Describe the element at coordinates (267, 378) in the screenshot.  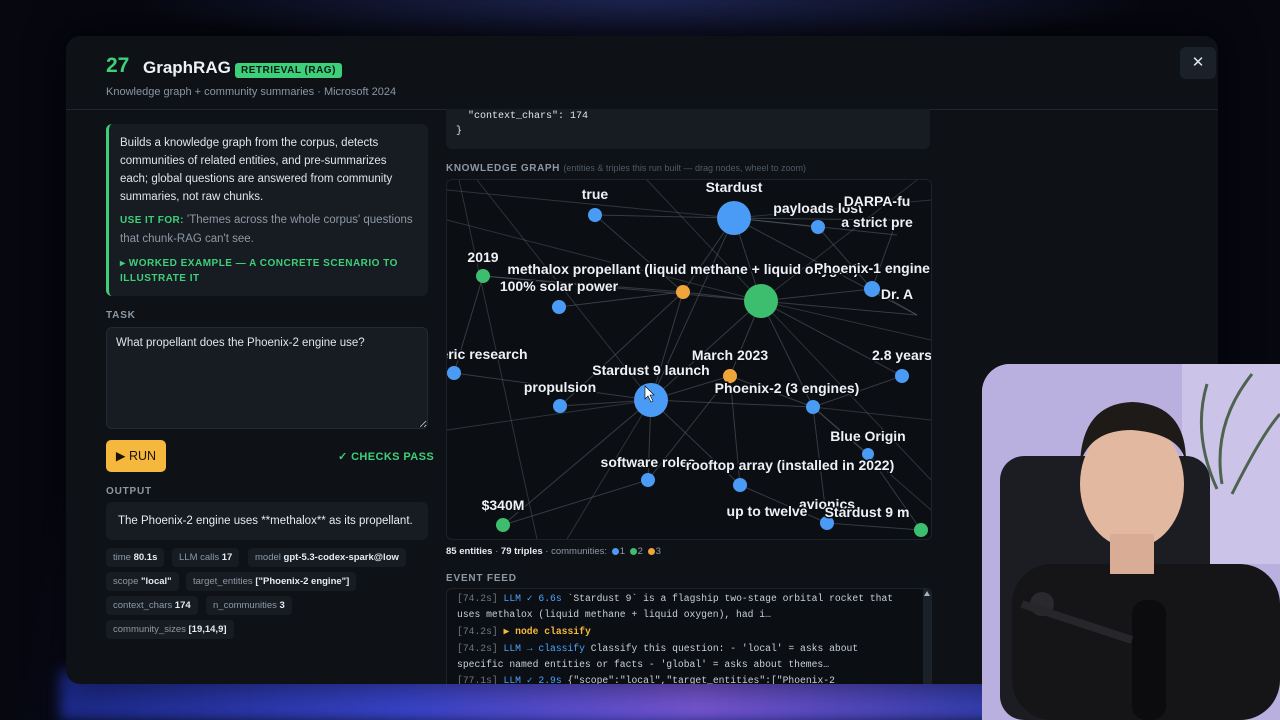
I see `task-input` at that location.